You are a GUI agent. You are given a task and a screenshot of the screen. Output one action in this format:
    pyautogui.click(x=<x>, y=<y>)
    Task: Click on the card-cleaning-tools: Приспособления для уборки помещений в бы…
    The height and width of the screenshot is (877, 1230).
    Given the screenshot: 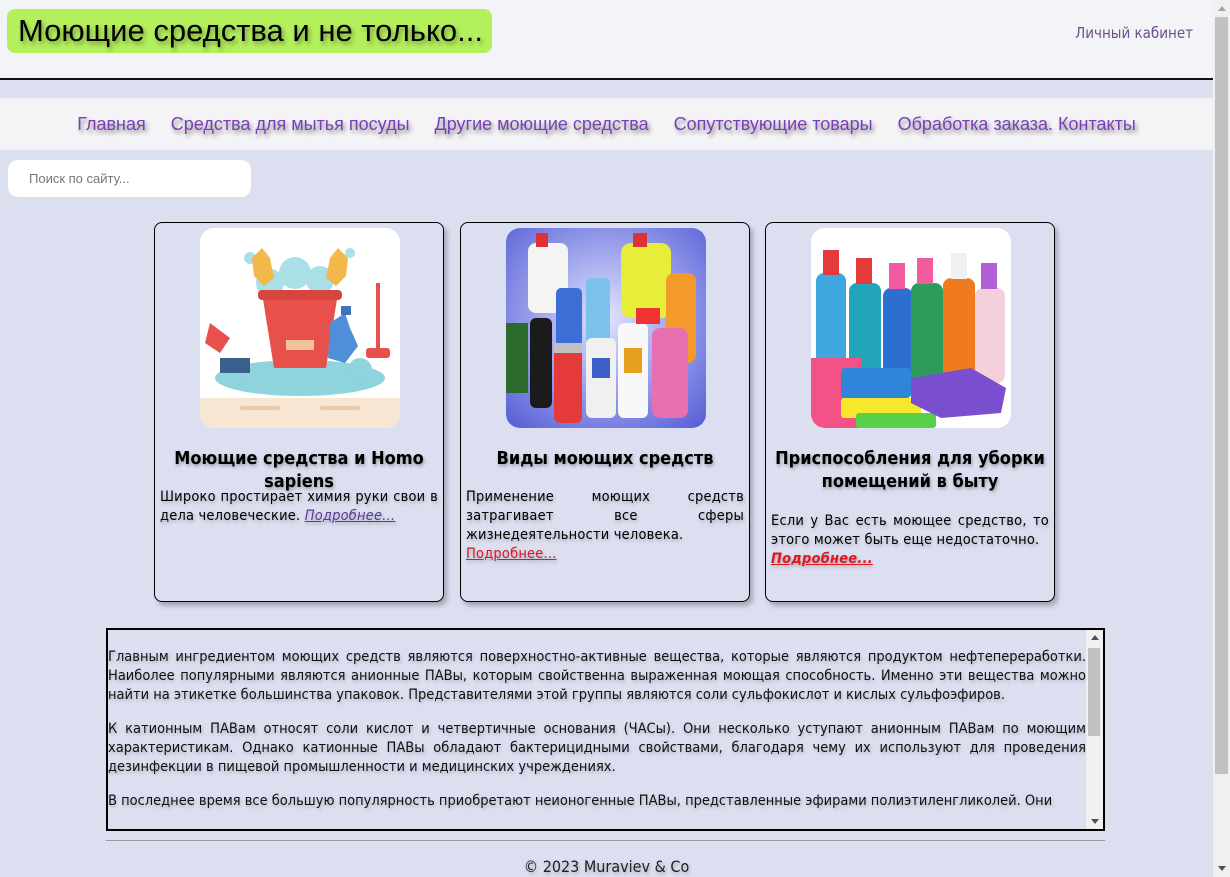 What is the action you would take?
    pyautogui.click(x=910, y=412)
    